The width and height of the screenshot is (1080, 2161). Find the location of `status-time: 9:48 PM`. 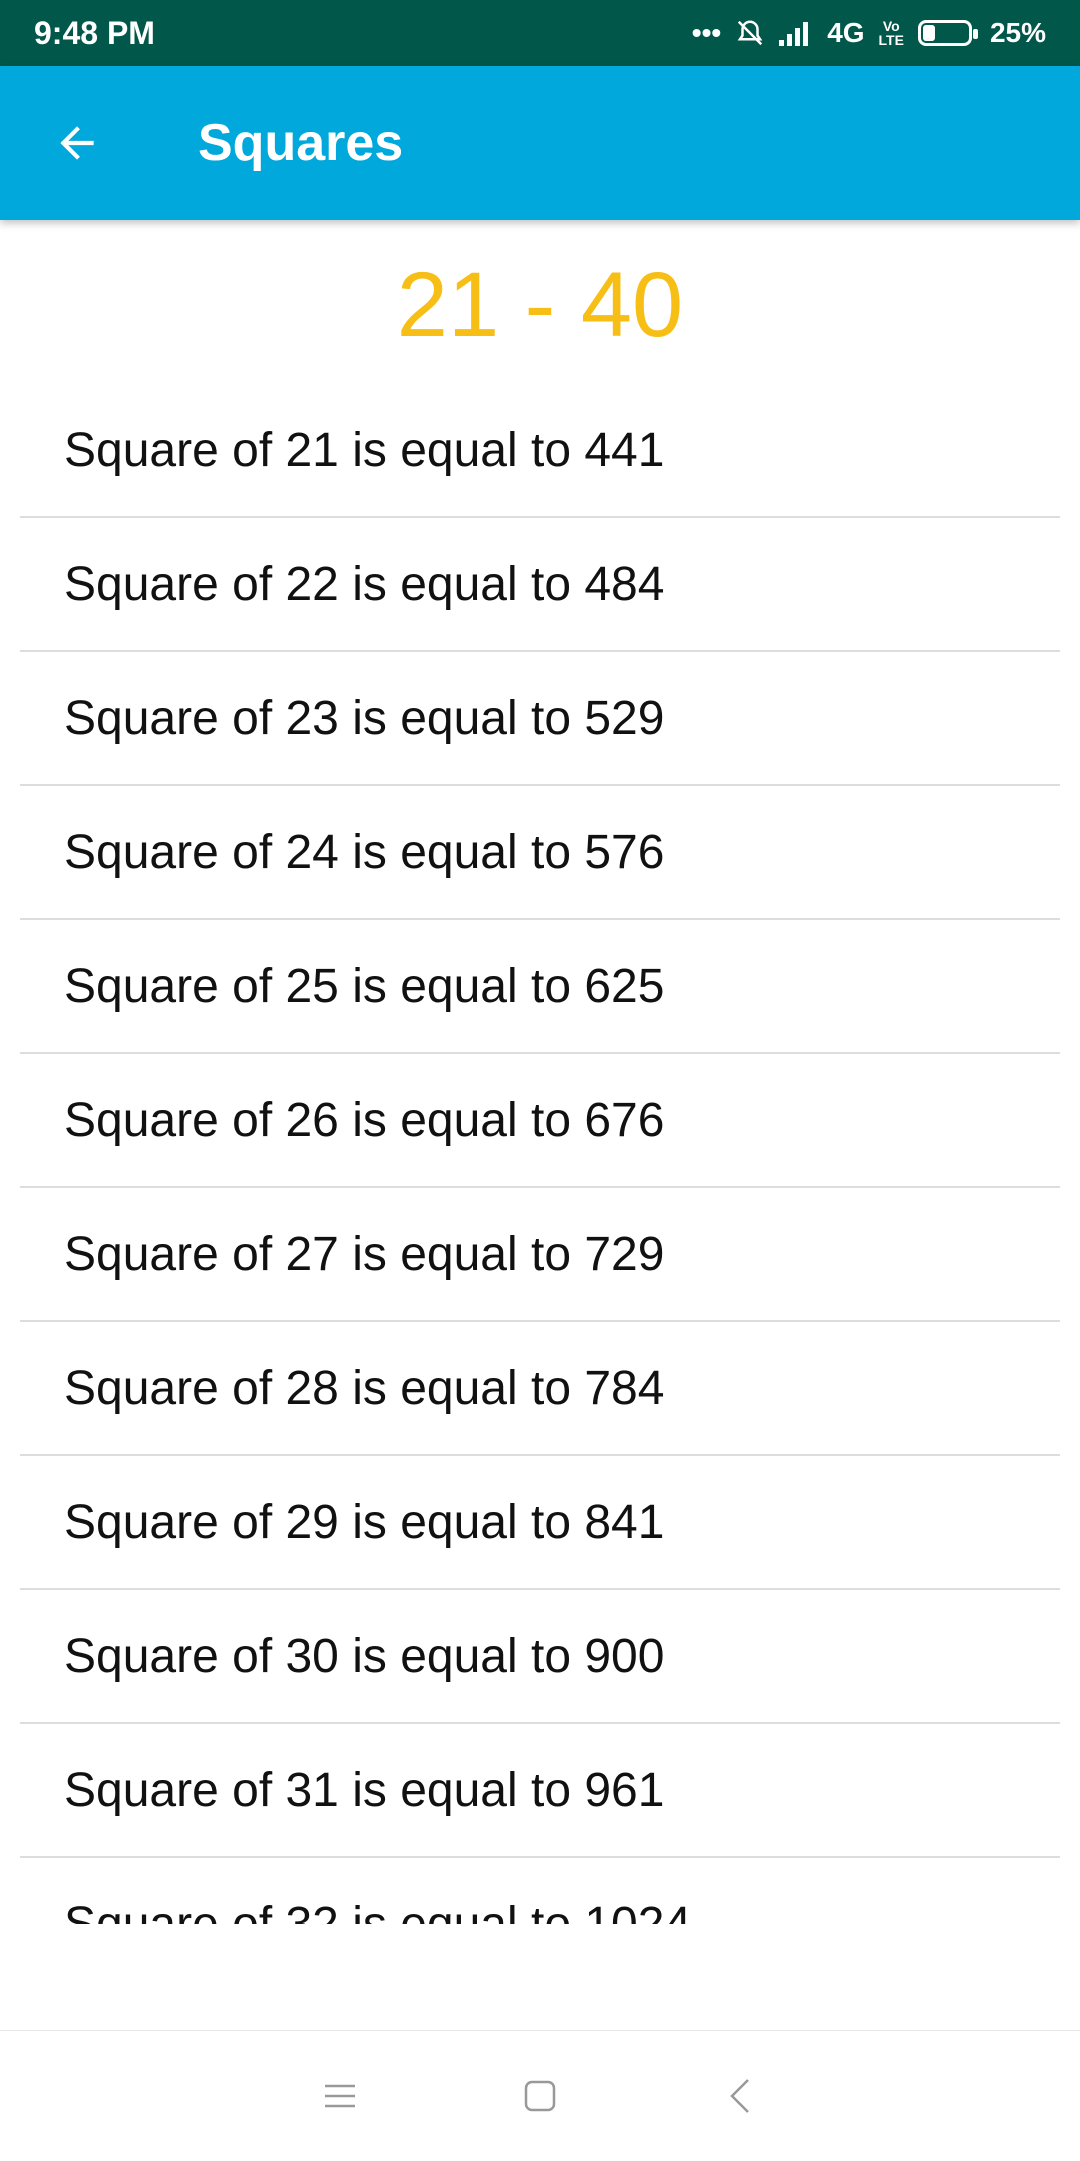

status-time: 9:48 PM is located at coordinates (94, 32).